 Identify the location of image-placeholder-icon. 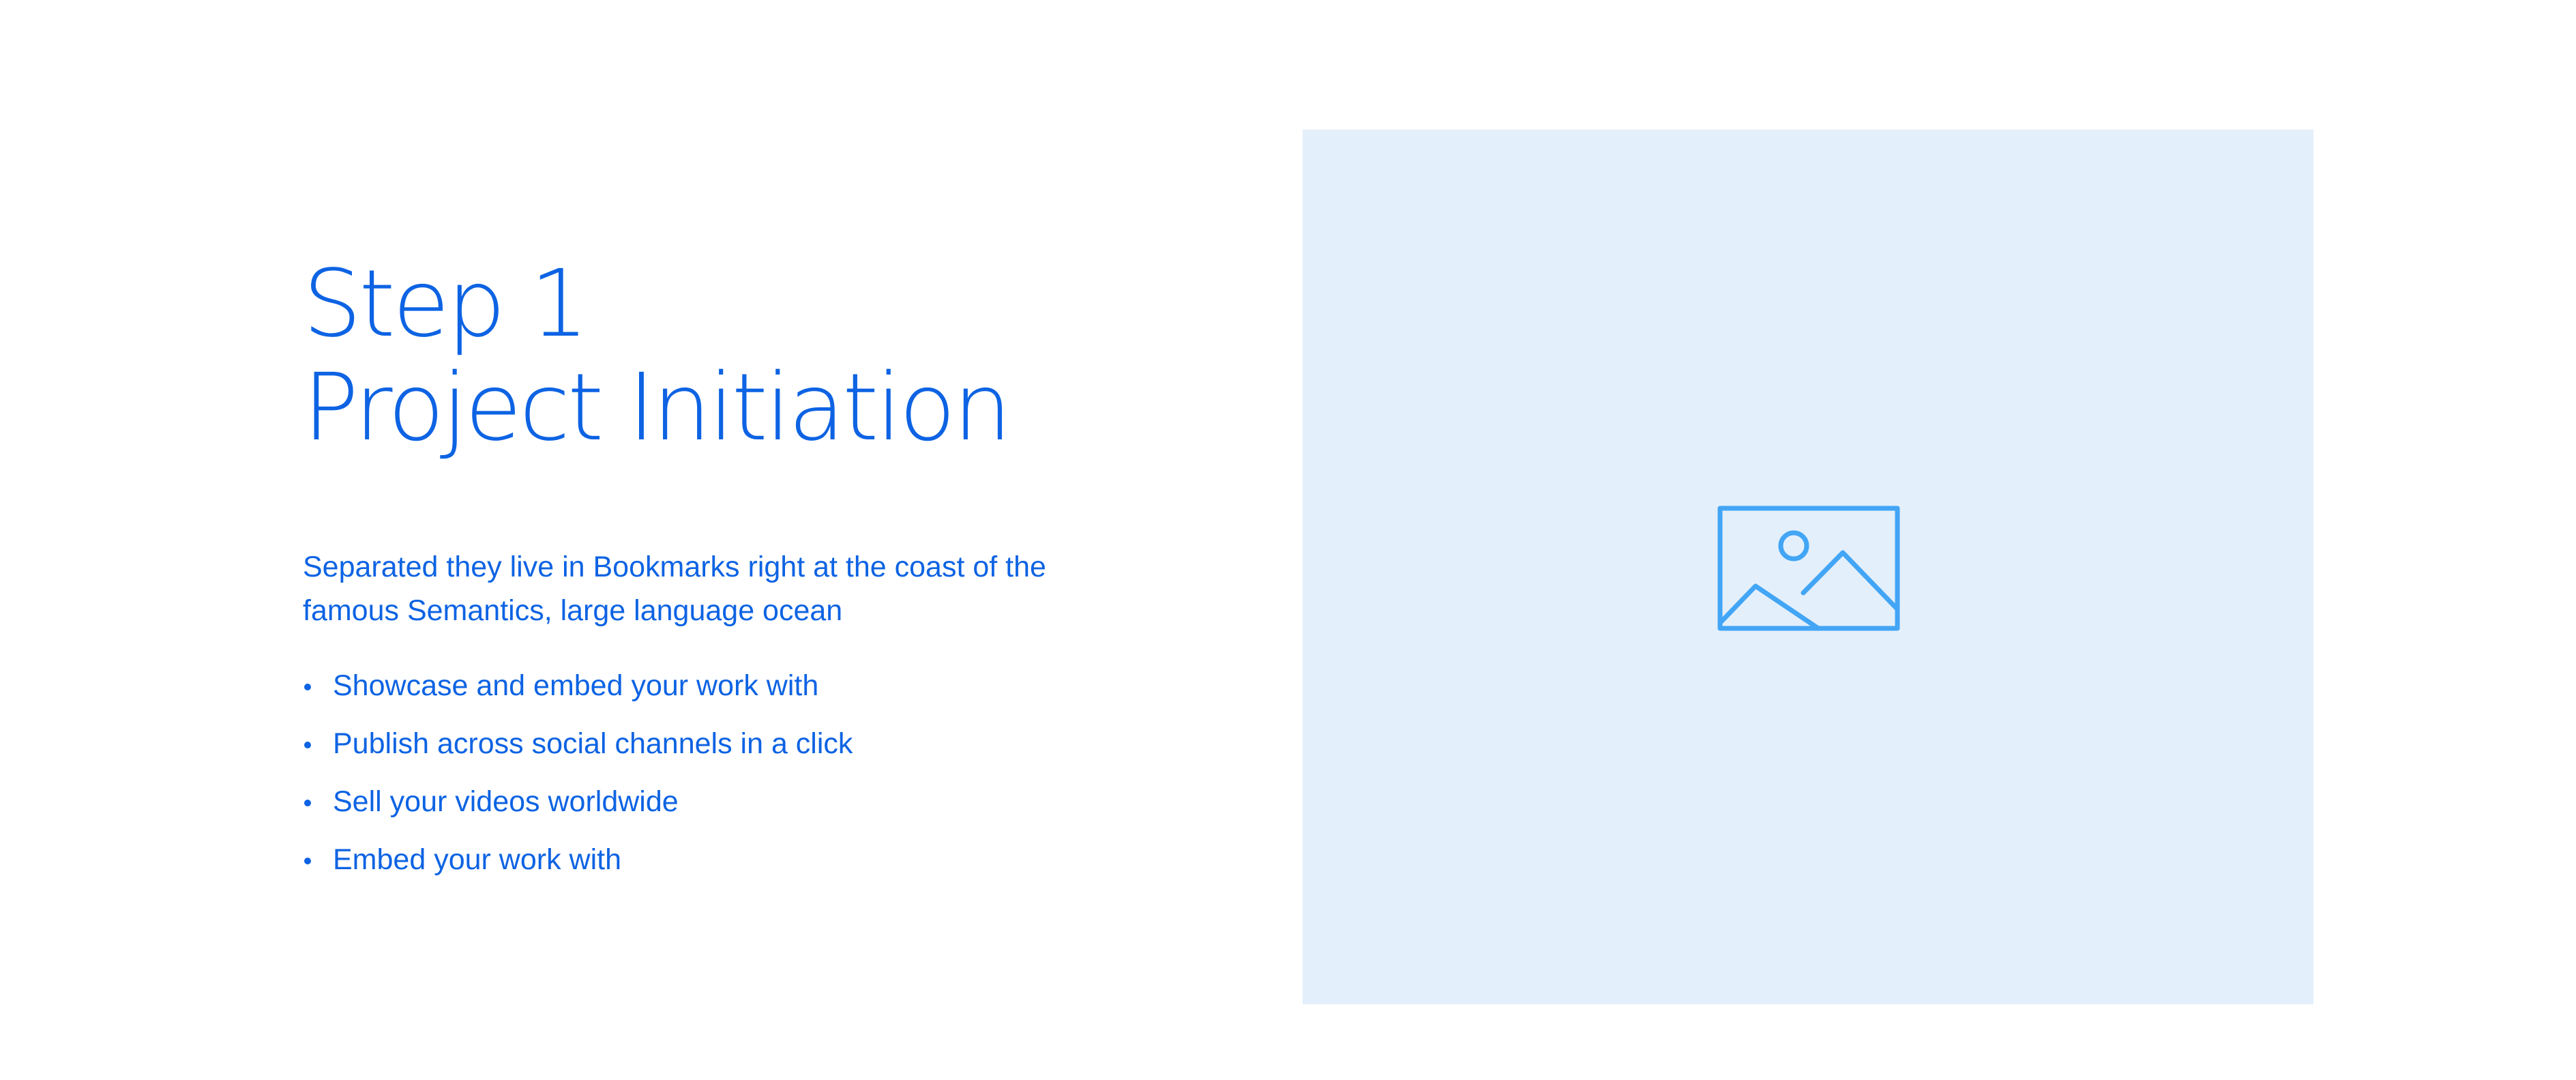
(1808, 568).